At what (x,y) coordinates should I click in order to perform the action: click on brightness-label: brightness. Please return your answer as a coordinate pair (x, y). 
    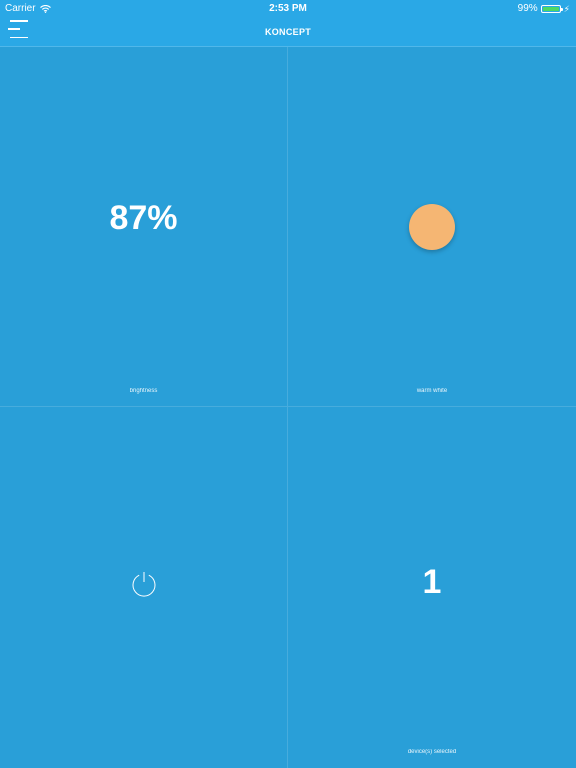
    Looking at the image, I should click on (143, 391).